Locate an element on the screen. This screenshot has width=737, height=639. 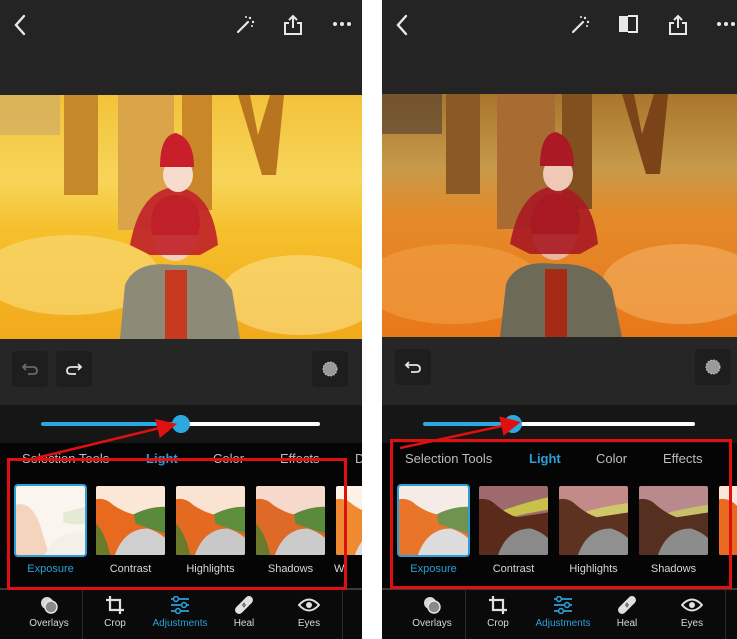
bandage-icon is located at coordinates (244, 605).